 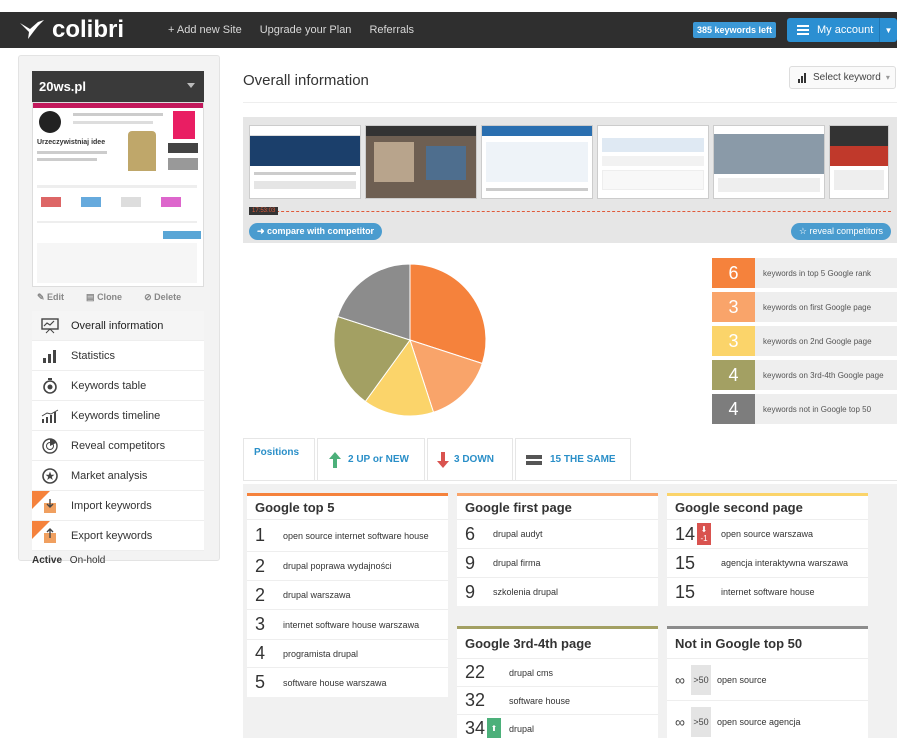 I want to click on timeline-bars-icon, so click(x=50, y=416).